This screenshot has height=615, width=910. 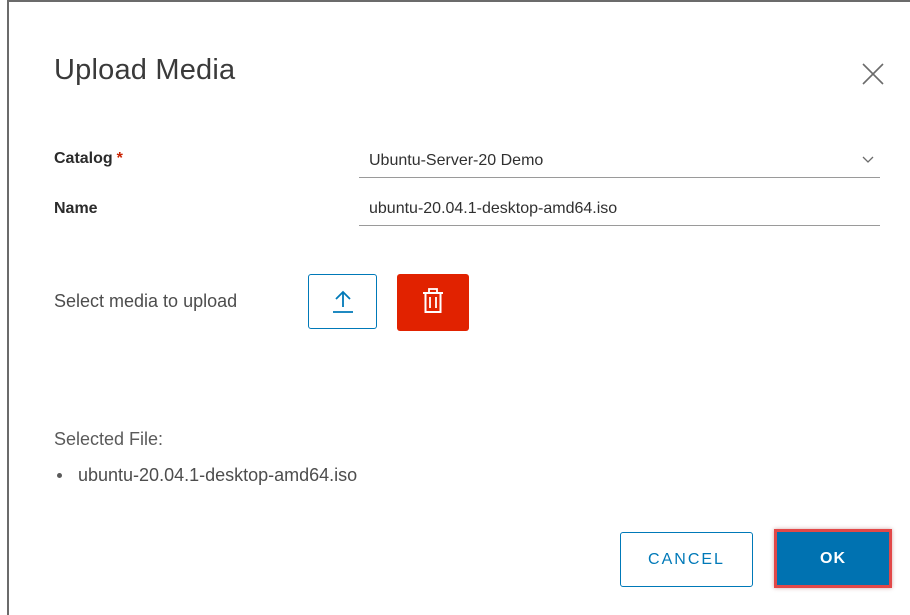 What do you see at coordinates (218, 475) in the screenshot?
I see `selected-file-name: ubuntu-20.04.1-desktop-amd64.iso` at bounding box center [218, 475].